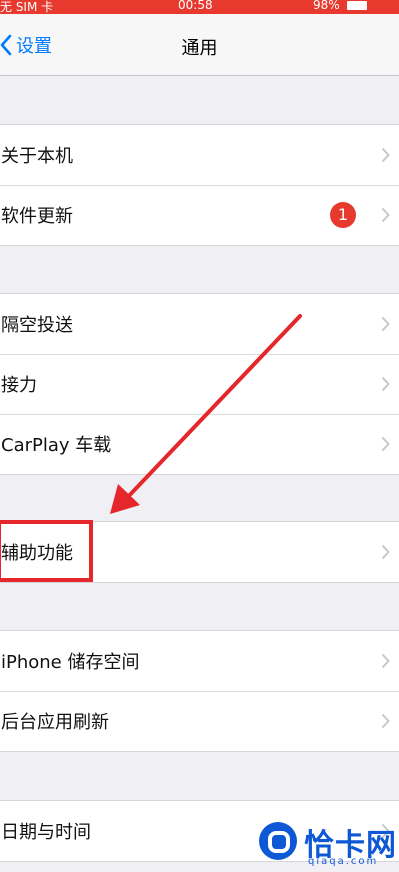 This screenshot has width=399, height=872. I want to click on watermark: 恰卡网 qiaqa.com, so click(327, 842).